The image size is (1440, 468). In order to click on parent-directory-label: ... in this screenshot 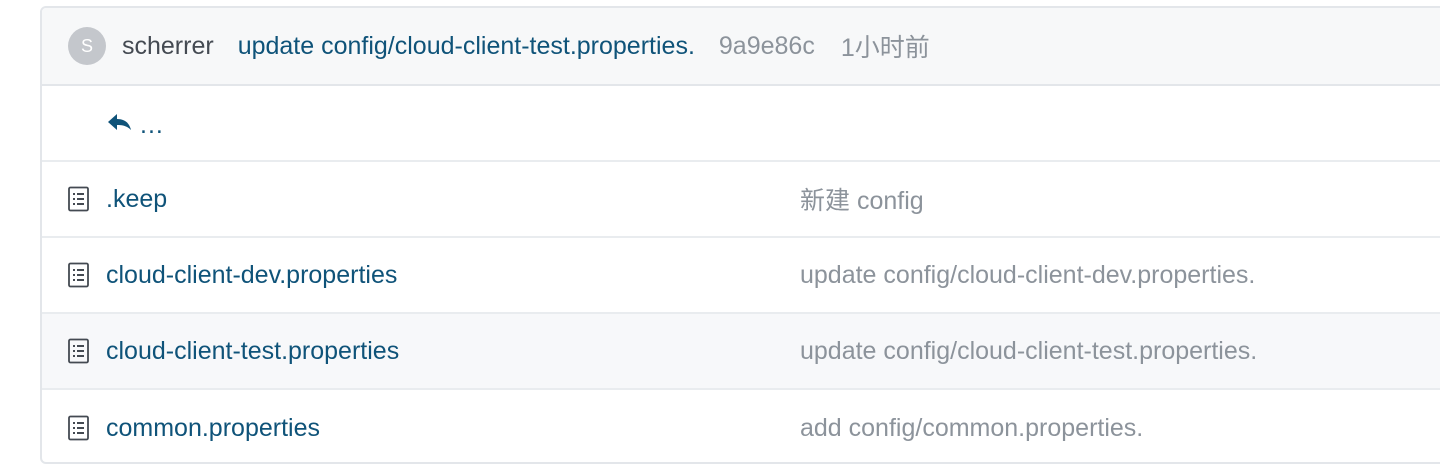, I will do `click(152, 124)`.